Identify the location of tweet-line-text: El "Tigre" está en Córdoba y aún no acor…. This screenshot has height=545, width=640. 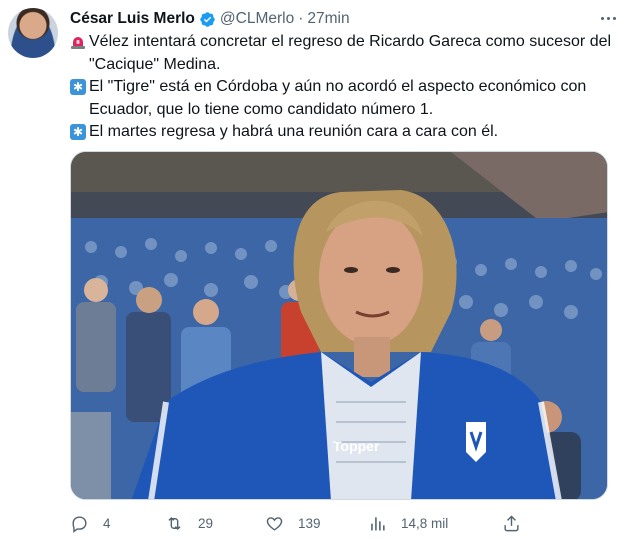
(338, 98).